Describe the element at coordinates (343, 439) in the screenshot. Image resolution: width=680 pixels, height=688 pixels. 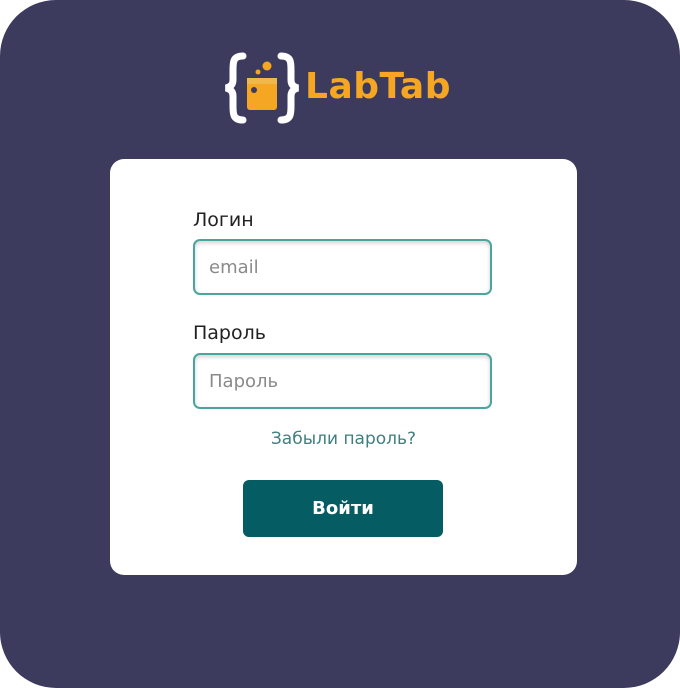
I see `forgot-password-link: Забыли пароль?` at that location.